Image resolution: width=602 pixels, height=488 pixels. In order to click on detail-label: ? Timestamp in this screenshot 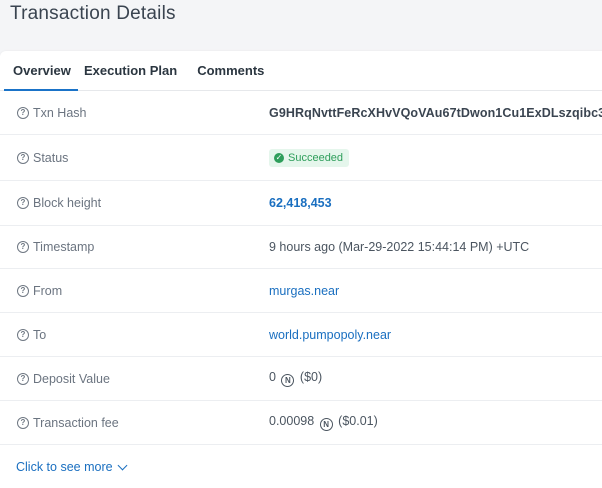, I will do `click(55, 247)`.